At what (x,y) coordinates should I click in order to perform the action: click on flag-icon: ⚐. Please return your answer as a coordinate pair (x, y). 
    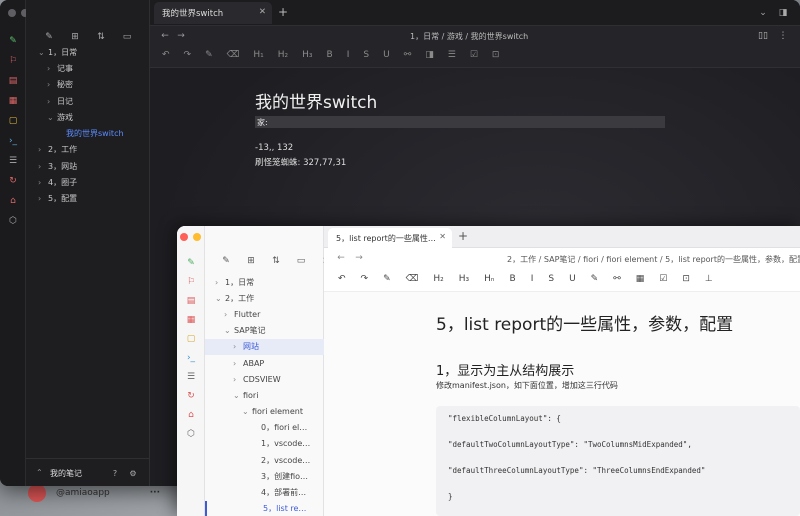
    Looking at the image, I should click on (191, 282).